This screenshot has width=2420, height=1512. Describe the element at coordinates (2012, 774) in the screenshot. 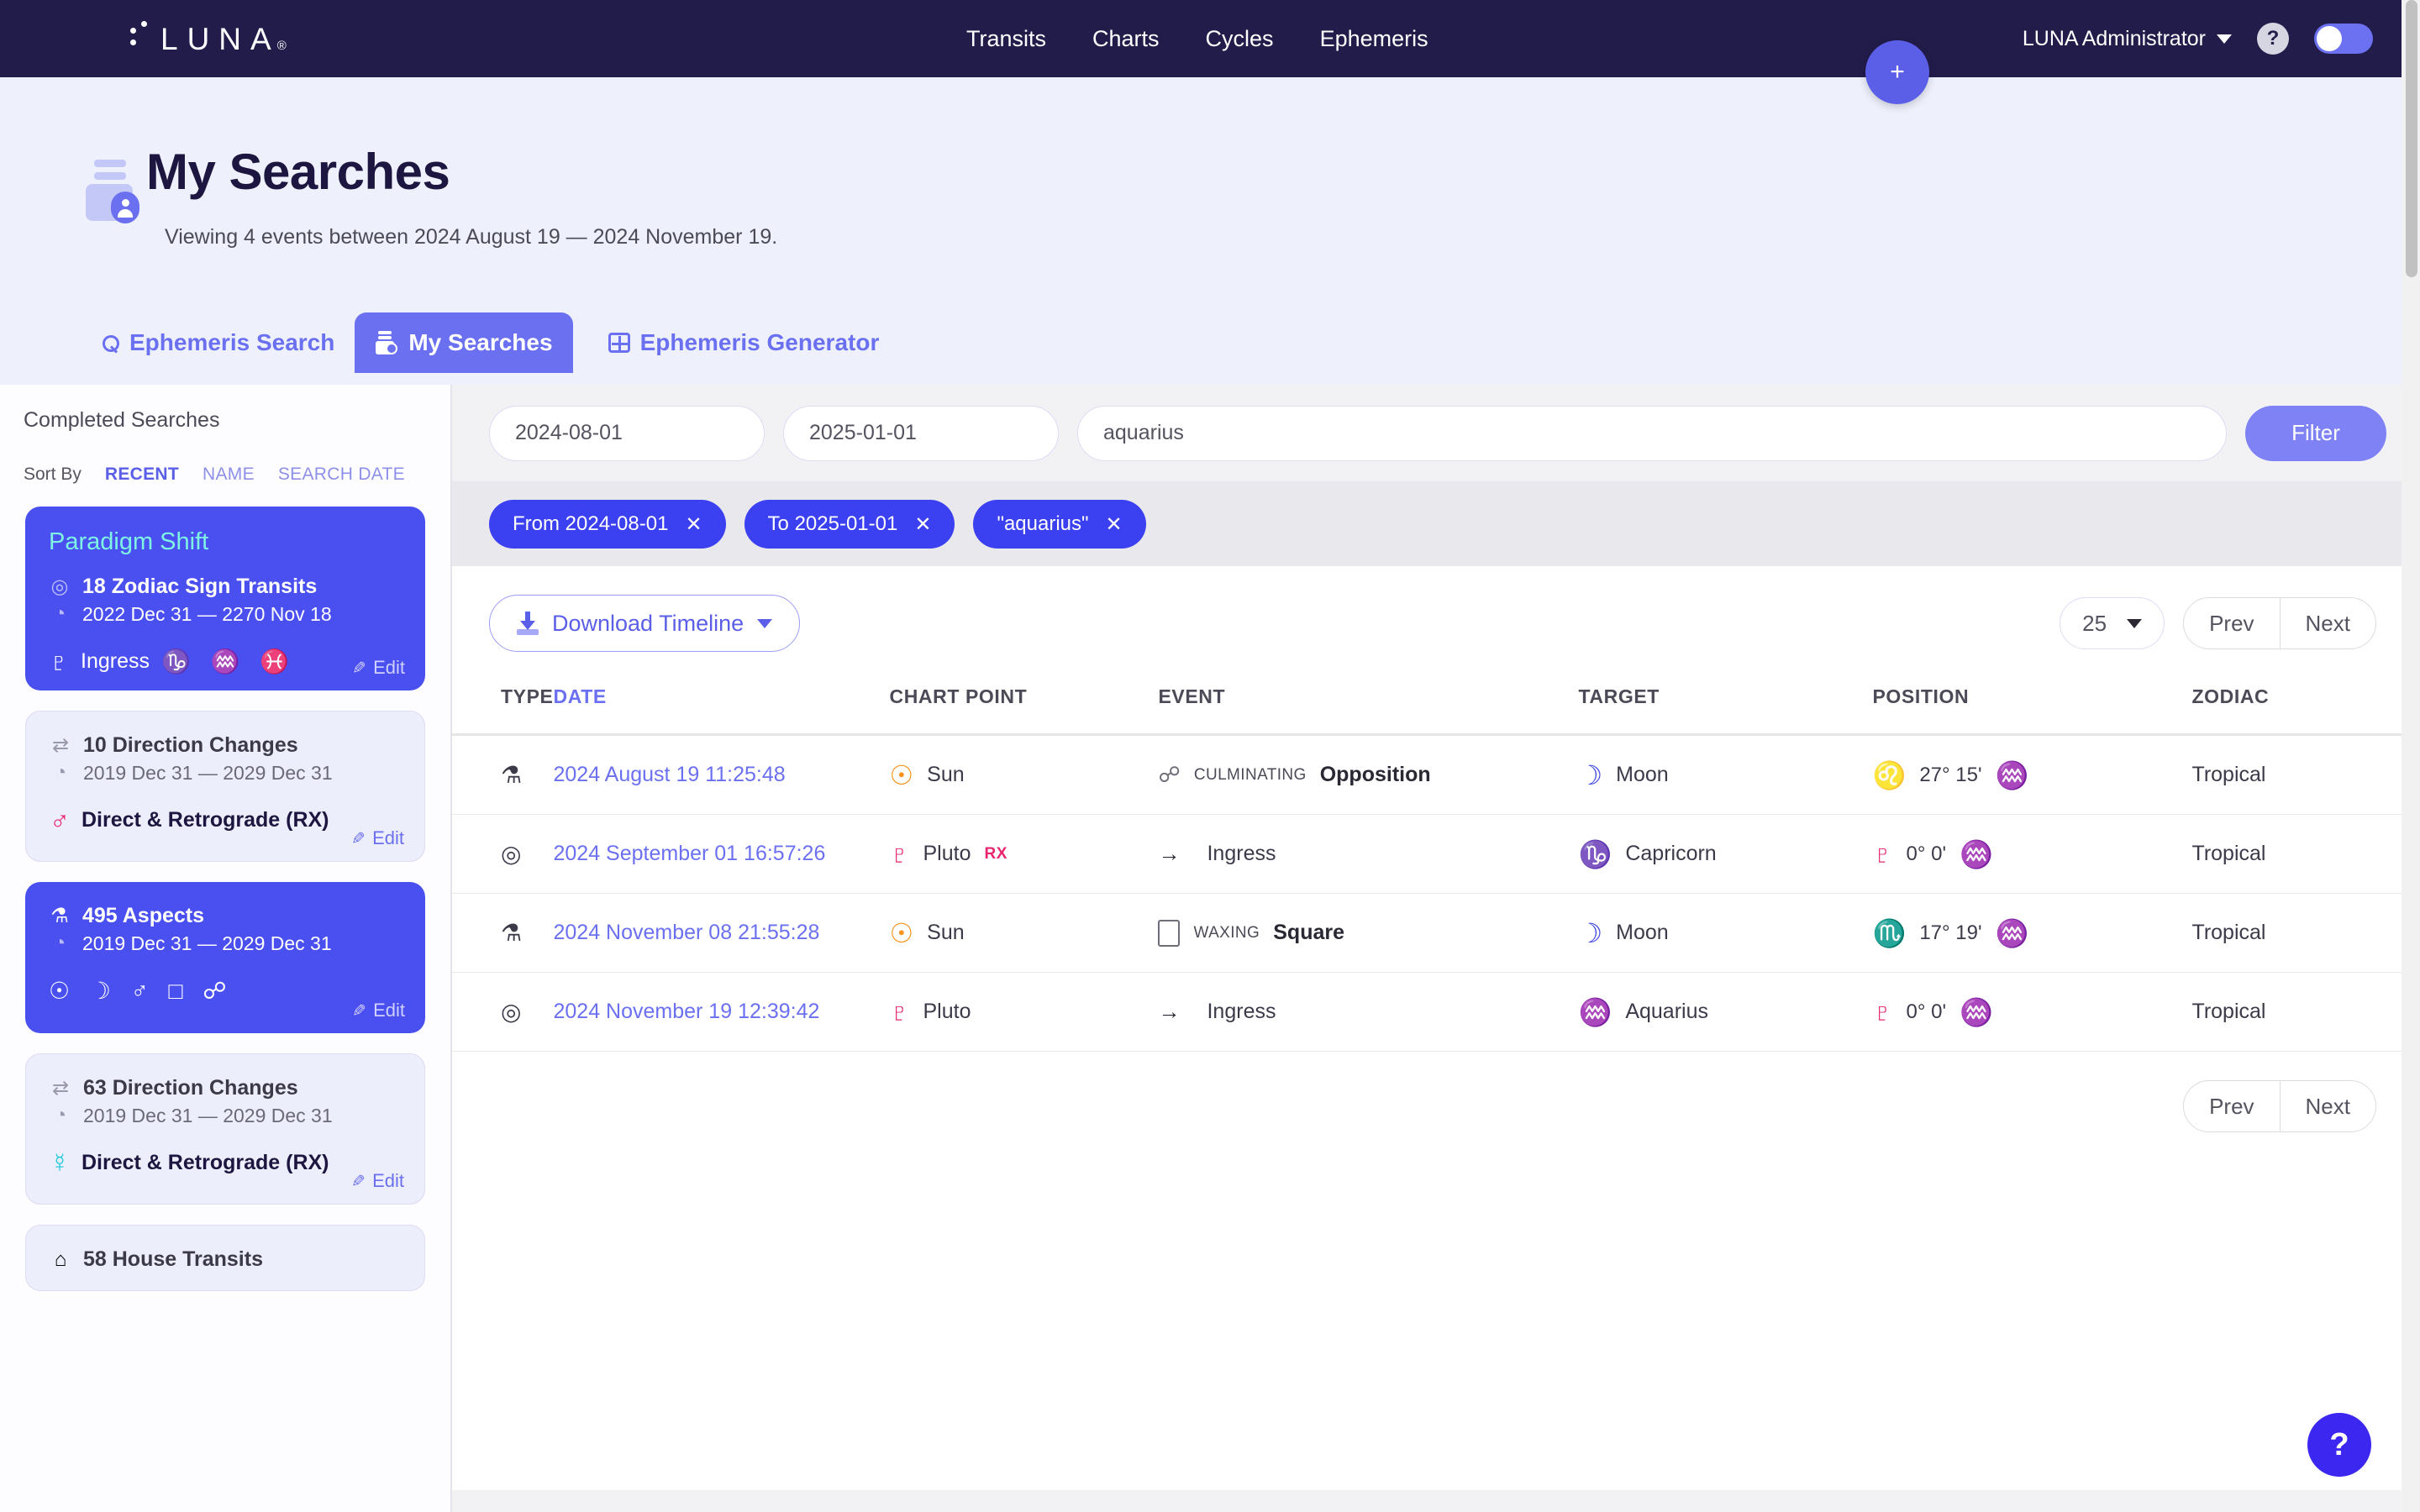

I see `aquarius-glyph-icon: ♒` at that location.